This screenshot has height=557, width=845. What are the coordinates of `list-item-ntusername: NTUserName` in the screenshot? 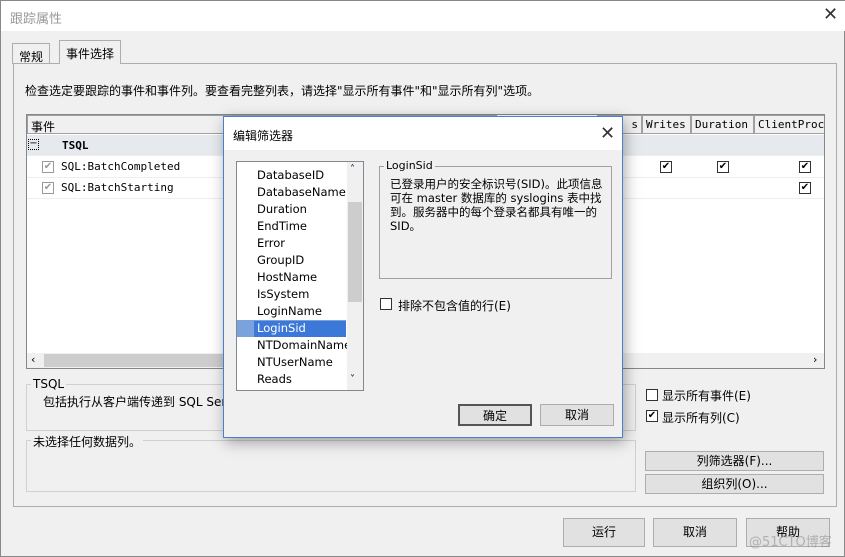 It's located at (291, 362).